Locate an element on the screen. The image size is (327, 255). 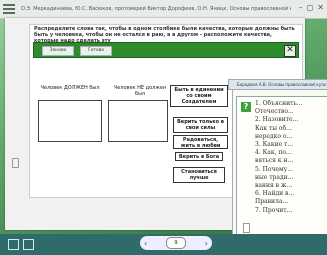
minimize-button: – is located at coordinates (301, 8).